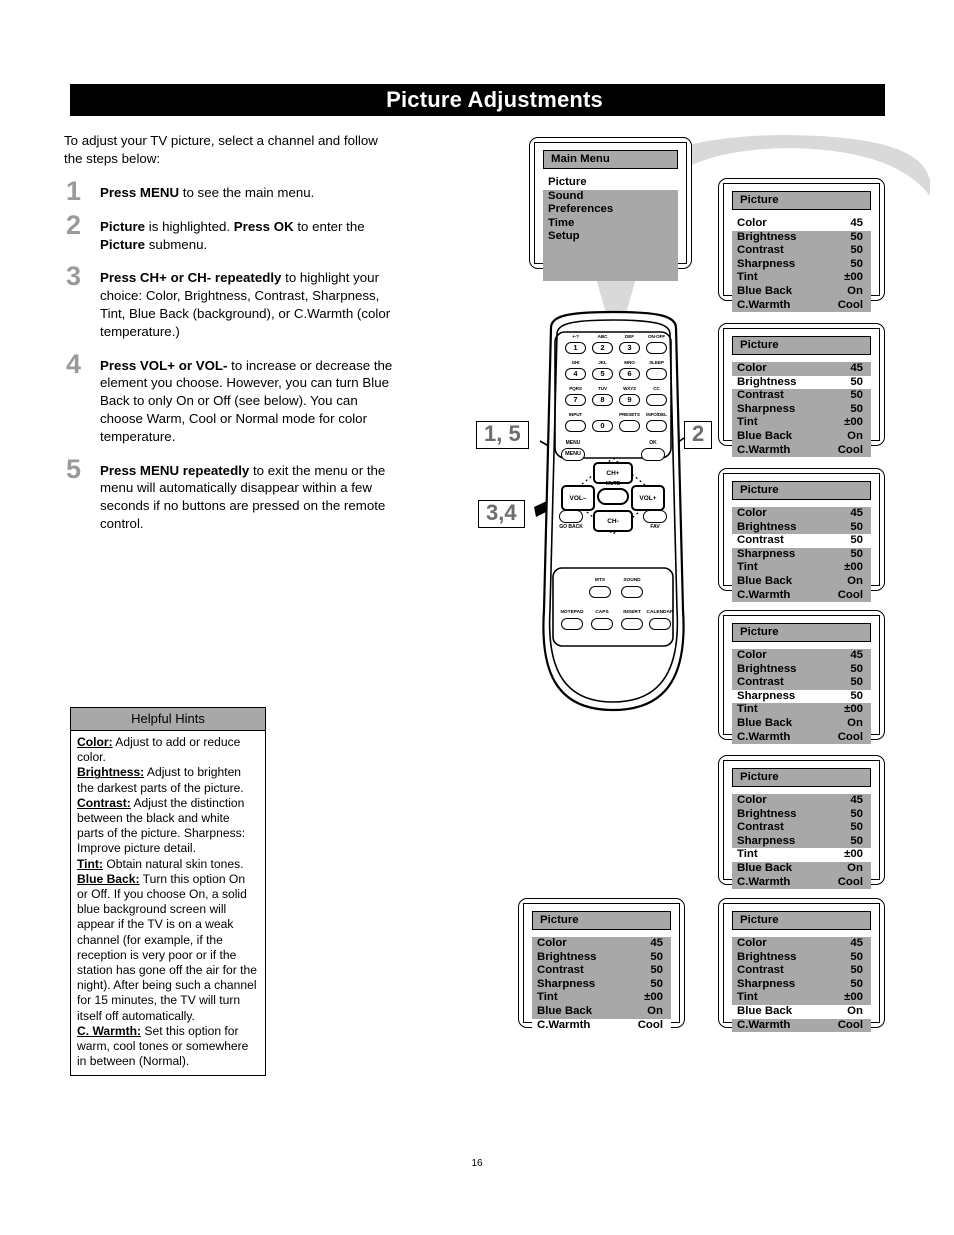 This screenshot has height=1235, width=954. Describe the element at coordinates (629, 426) in the screenshot. I see `remote-key-presets` at that location.